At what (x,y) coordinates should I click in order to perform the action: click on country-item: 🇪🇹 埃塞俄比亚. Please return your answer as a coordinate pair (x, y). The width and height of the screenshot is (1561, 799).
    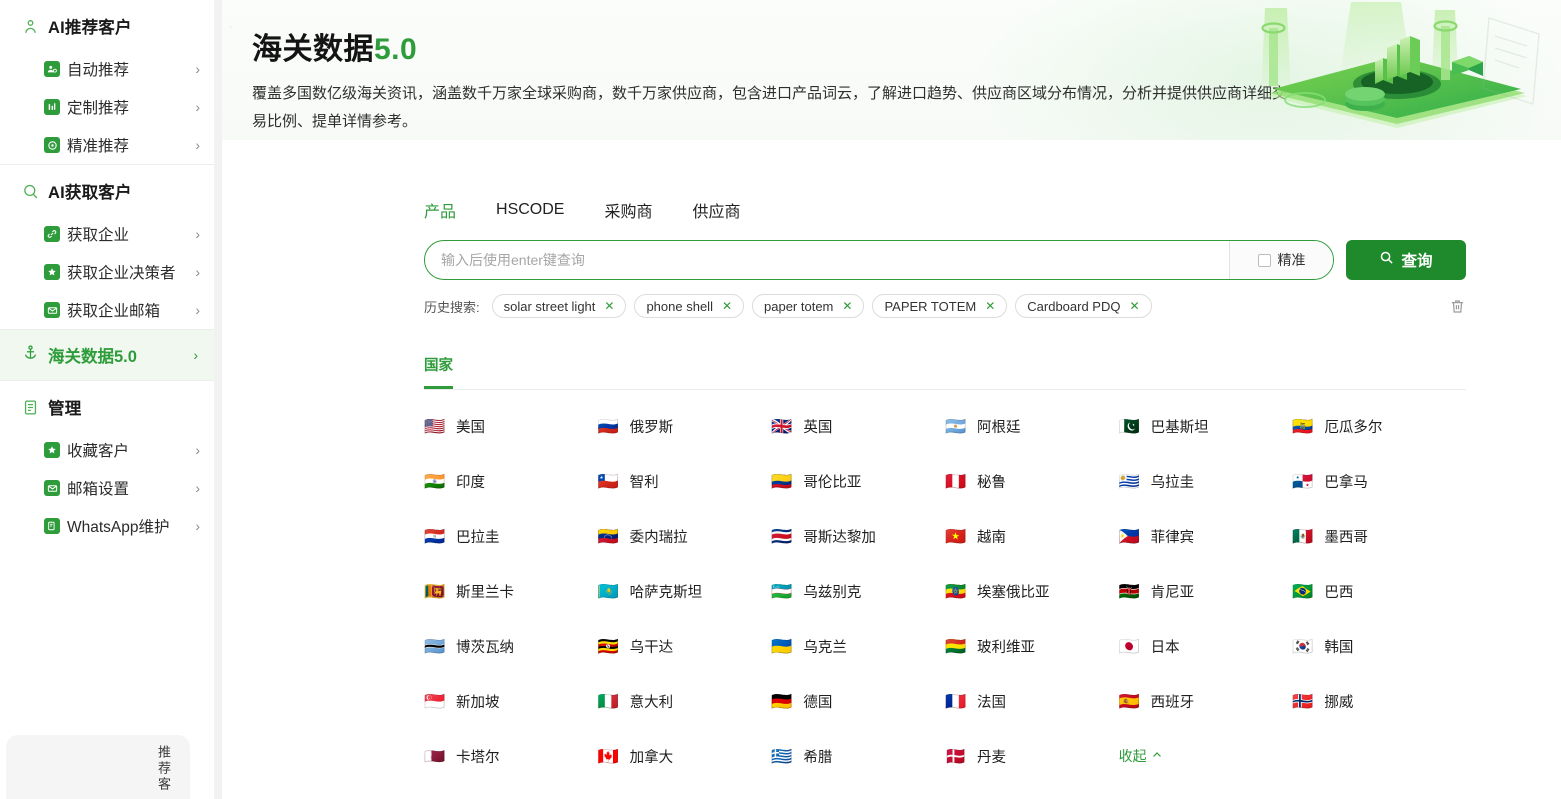
    Looking at the image, I should click on (1032, 591).